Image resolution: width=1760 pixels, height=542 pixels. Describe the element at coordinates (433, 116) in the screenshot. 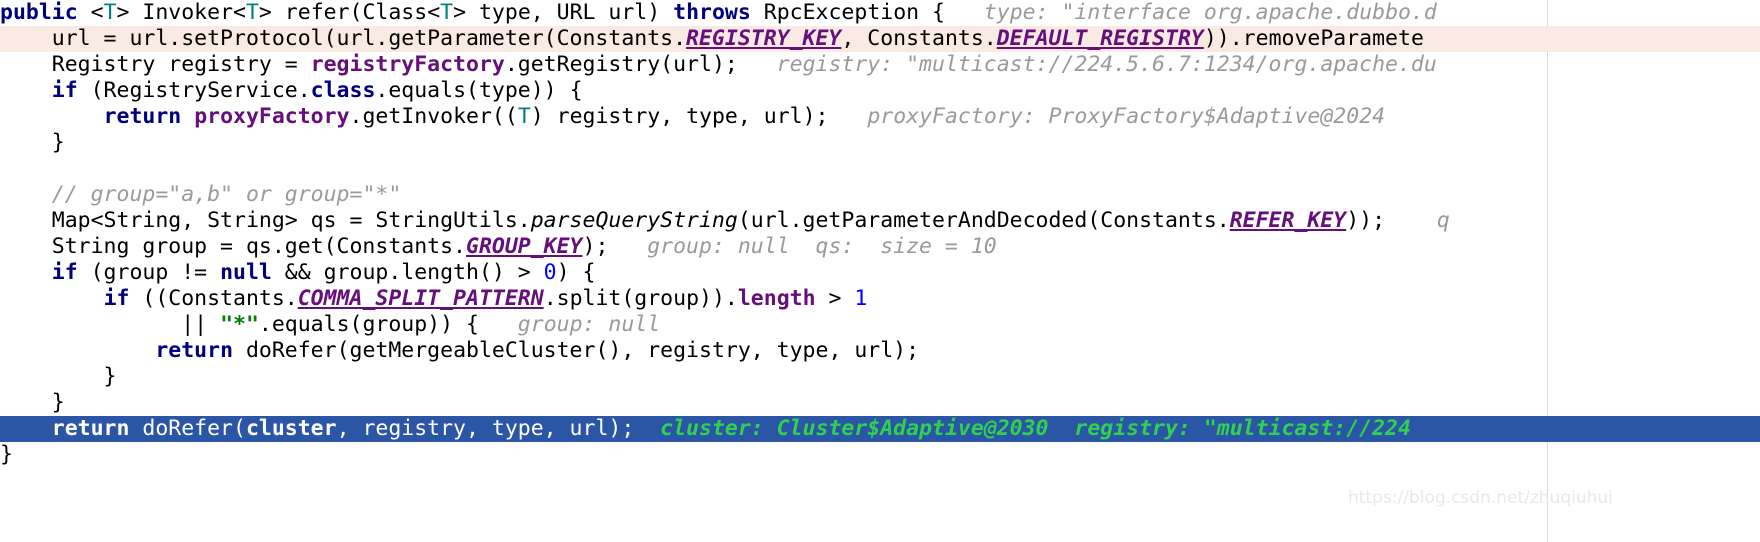

I see `code-token: .getInvoker((` at that location.